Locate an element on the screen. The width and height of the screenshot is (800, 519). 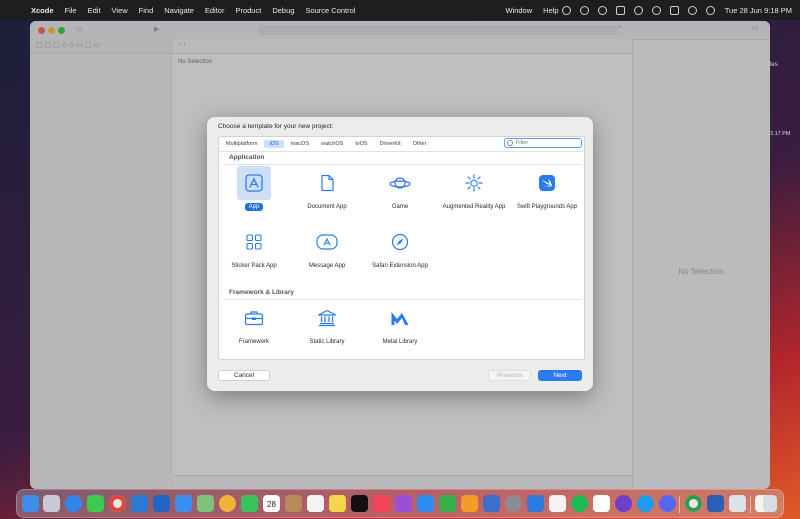
previous-button: Previous is located at coordinates (509, 375).